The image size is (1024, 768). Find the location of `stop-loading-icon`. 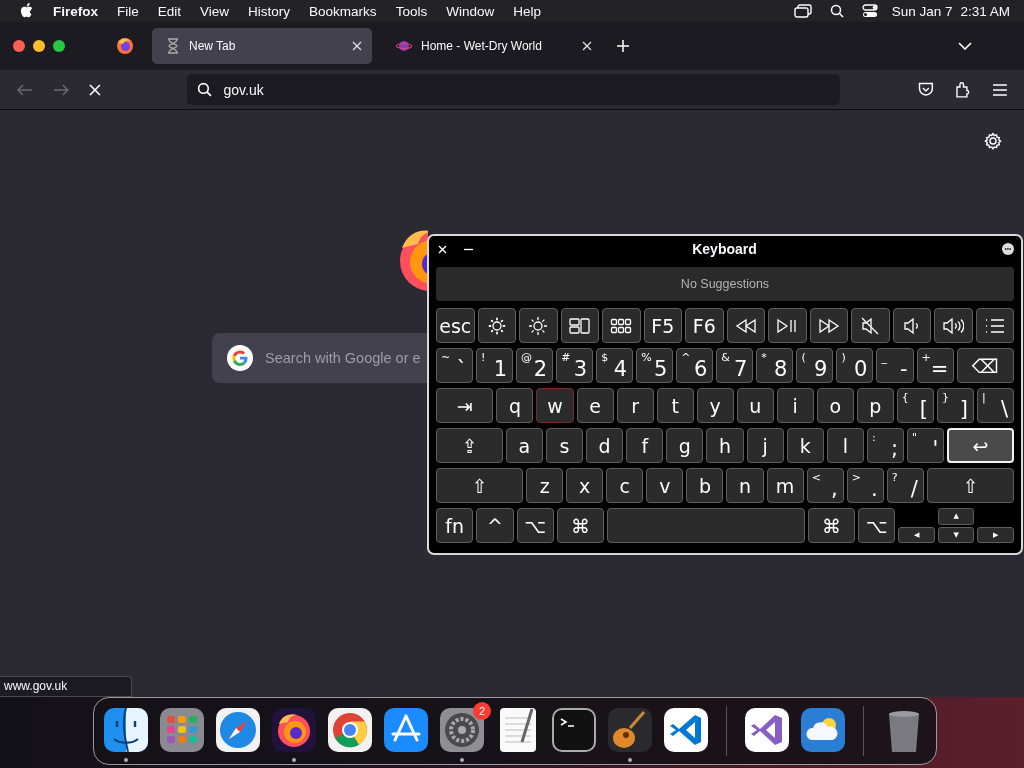

stop-loading-icon is located at coordinates (94, 89).